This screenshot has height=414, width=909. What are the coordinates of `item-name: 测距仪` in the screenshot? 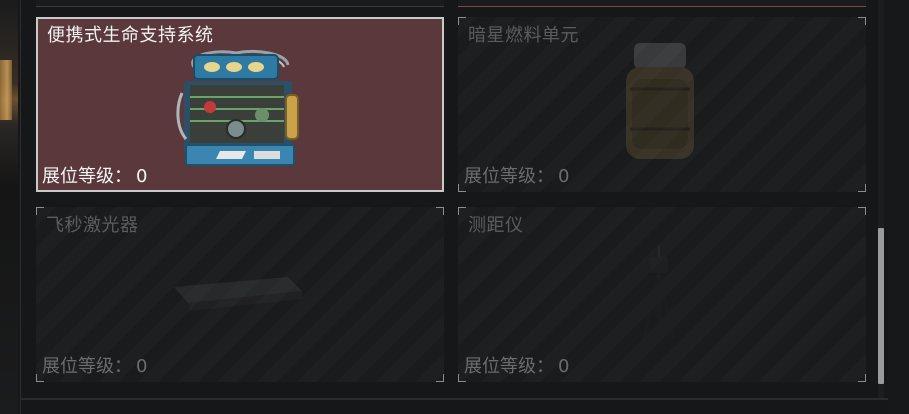 It's located at (496, 225).